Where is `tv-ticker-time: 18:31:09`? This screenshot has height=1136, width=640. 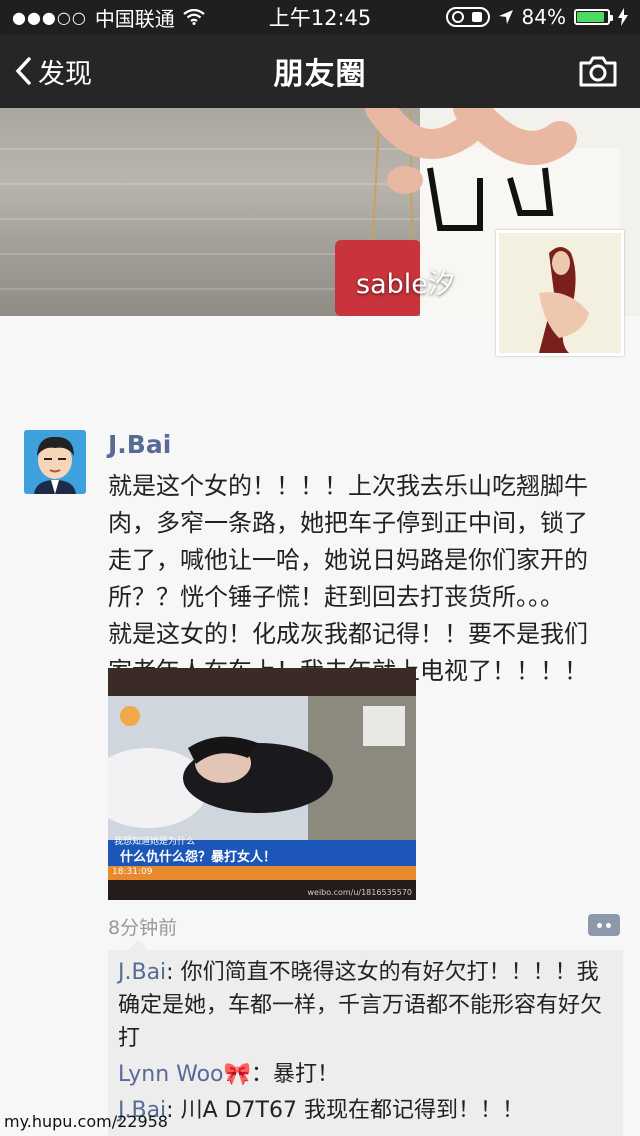 tv-ticker-time: 18:31:09 is located at coordinates (132, 872).